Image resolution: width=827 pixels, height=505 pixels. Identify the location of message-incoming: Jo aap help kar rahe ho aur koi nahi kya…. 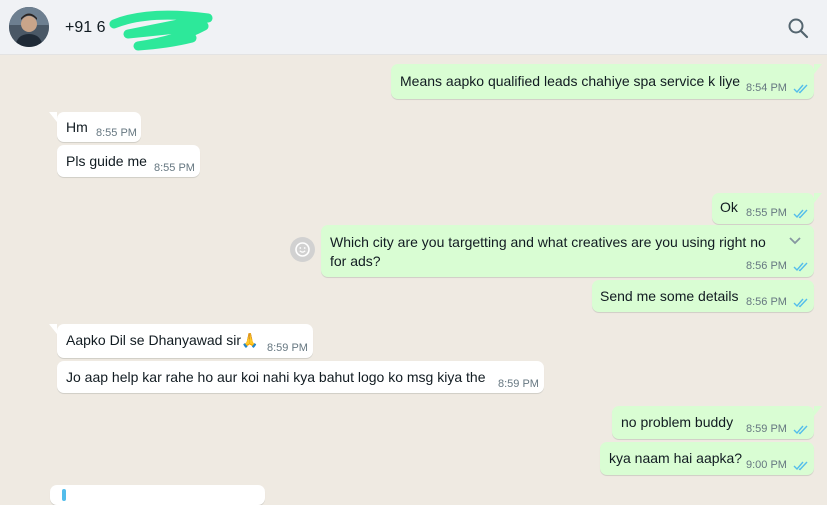
(300, 377).